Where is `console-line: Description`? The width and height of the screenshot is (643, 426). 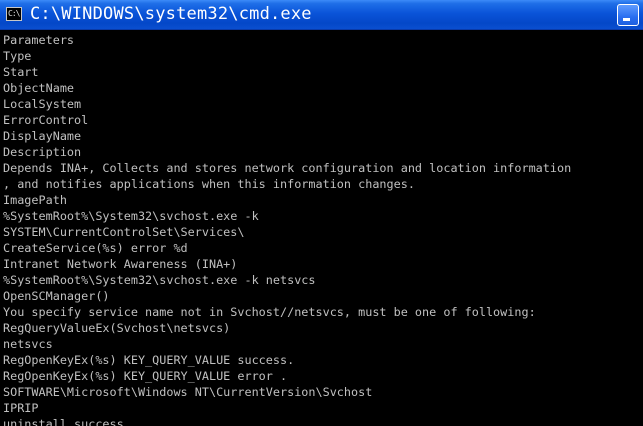
console-line: Description is located at coordinates (42, 152).